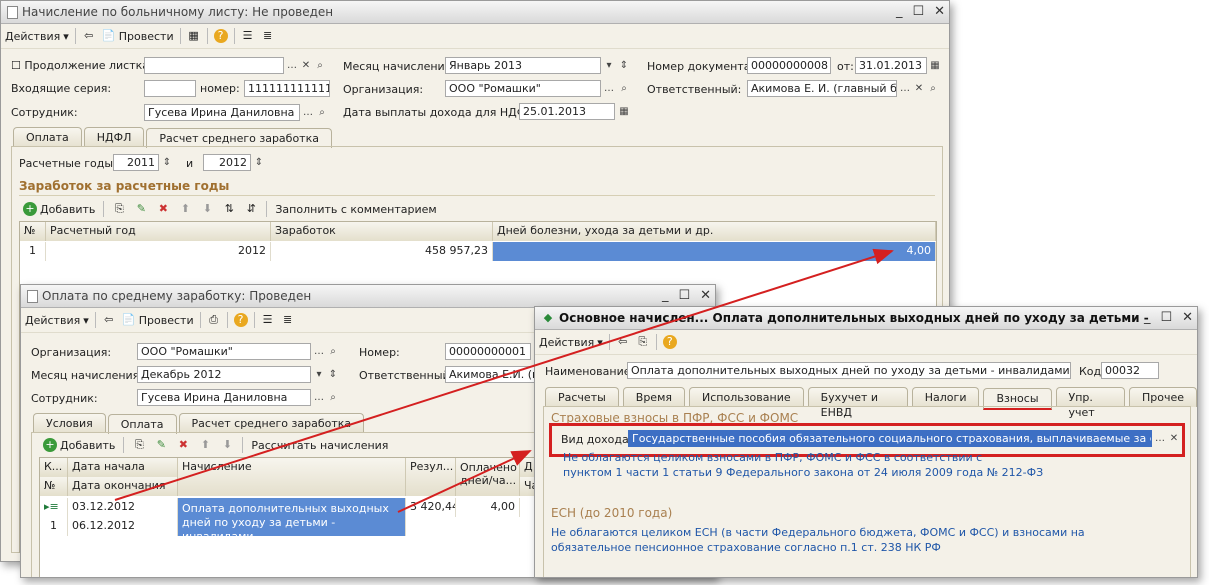 Image resolution: width=1209 pixels, height=585 pixels. I want to click on prodolzhenie-field, so click(214, 65).